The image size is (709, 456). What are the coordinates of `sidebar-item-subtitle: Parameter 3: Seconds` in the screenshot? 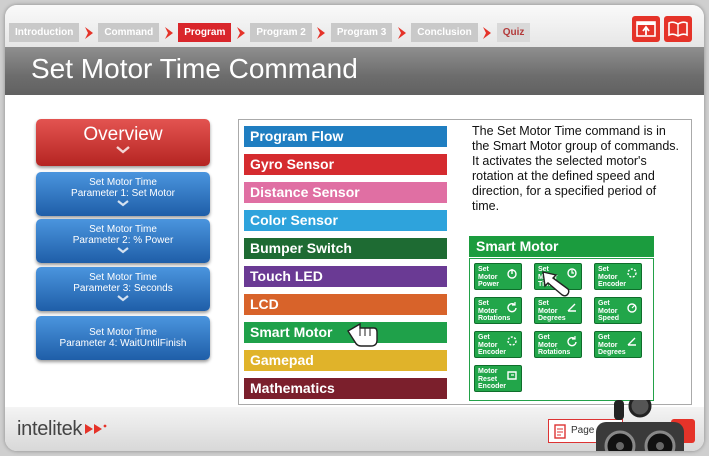 It's located at (123, 288).